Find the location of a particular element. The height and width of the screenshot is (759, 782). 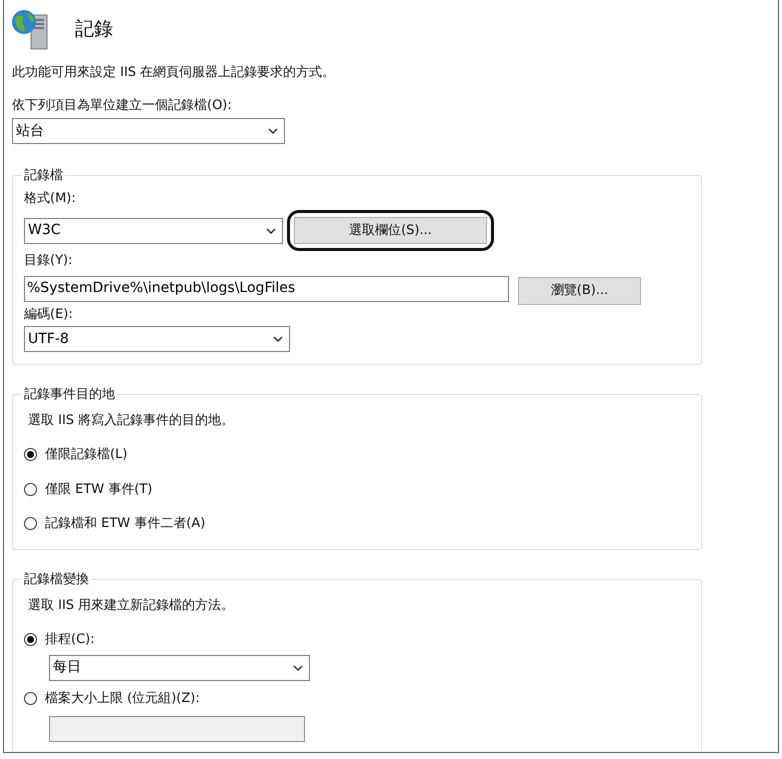

radio-label: 僅限 ETW 事件(T) is located at coordinates (98, 489).